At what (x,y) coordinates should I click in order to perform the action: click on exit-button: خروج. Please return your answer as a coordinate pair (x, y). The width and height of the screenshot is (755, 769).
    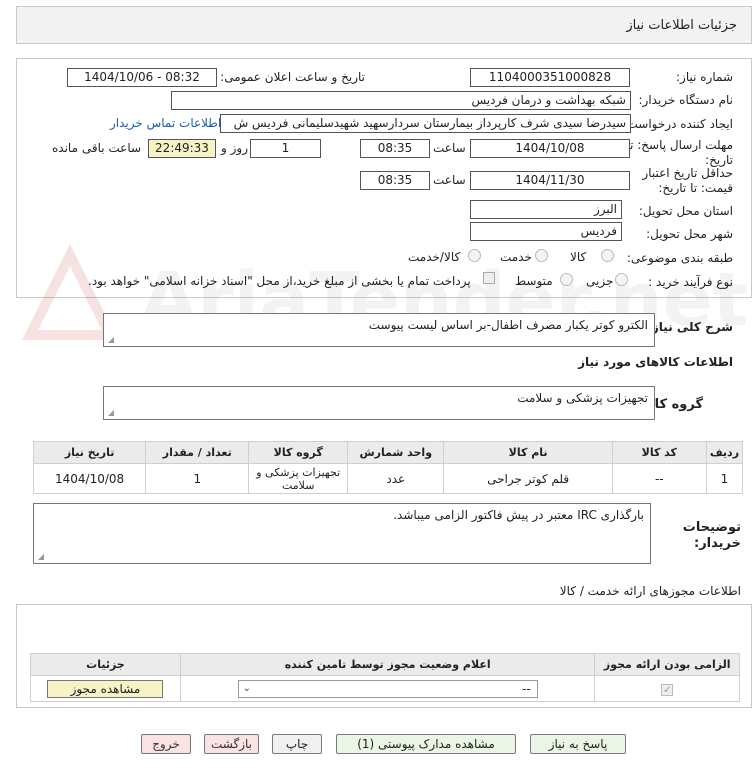
    Looking at the image, I should click on (166, 744).